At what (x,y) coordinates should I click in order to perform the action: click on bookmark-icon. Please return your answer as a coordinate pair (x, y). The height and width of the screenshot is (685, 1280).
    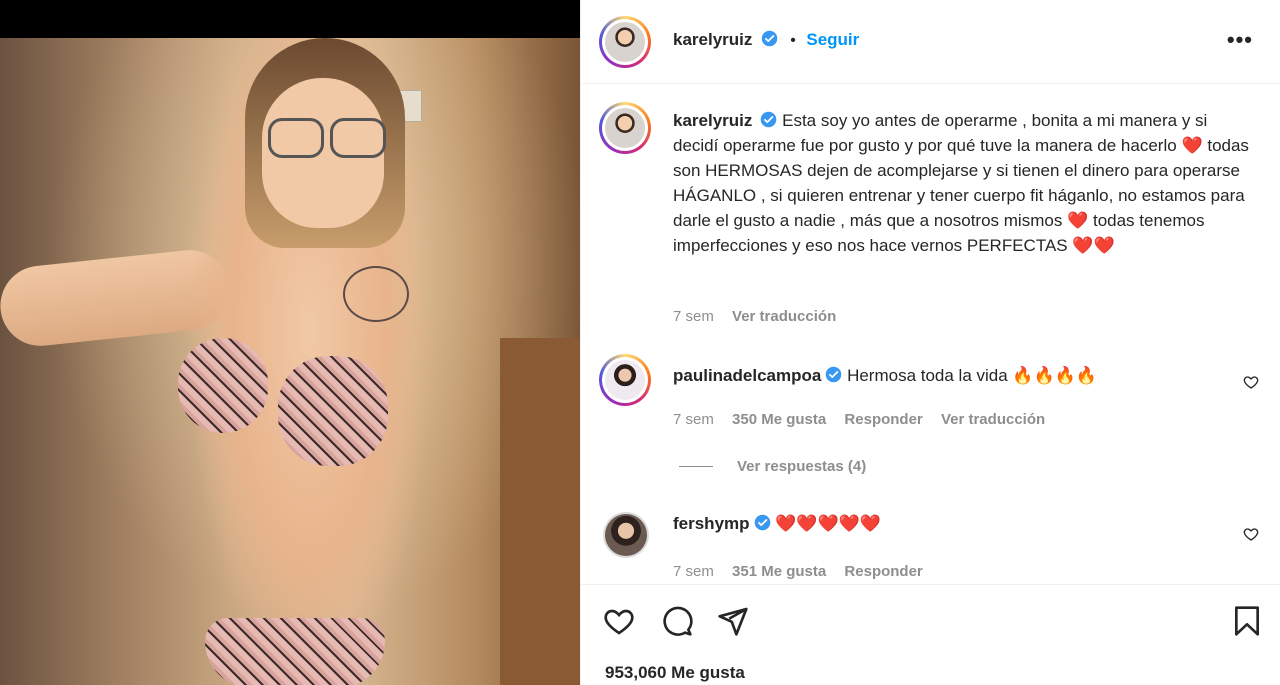
    Looking at the image, I should click on (1247, 621).